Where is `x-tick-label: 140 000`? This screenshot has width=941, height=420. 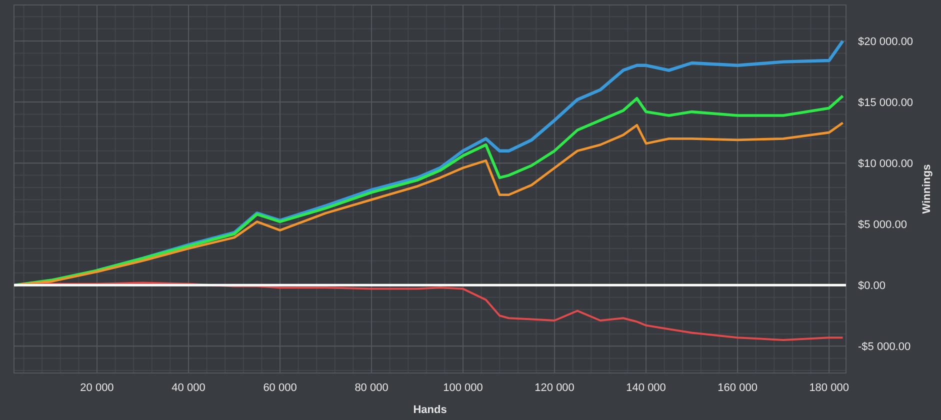 x-tick-label: 140 000 is located at coordinates (646, 388).